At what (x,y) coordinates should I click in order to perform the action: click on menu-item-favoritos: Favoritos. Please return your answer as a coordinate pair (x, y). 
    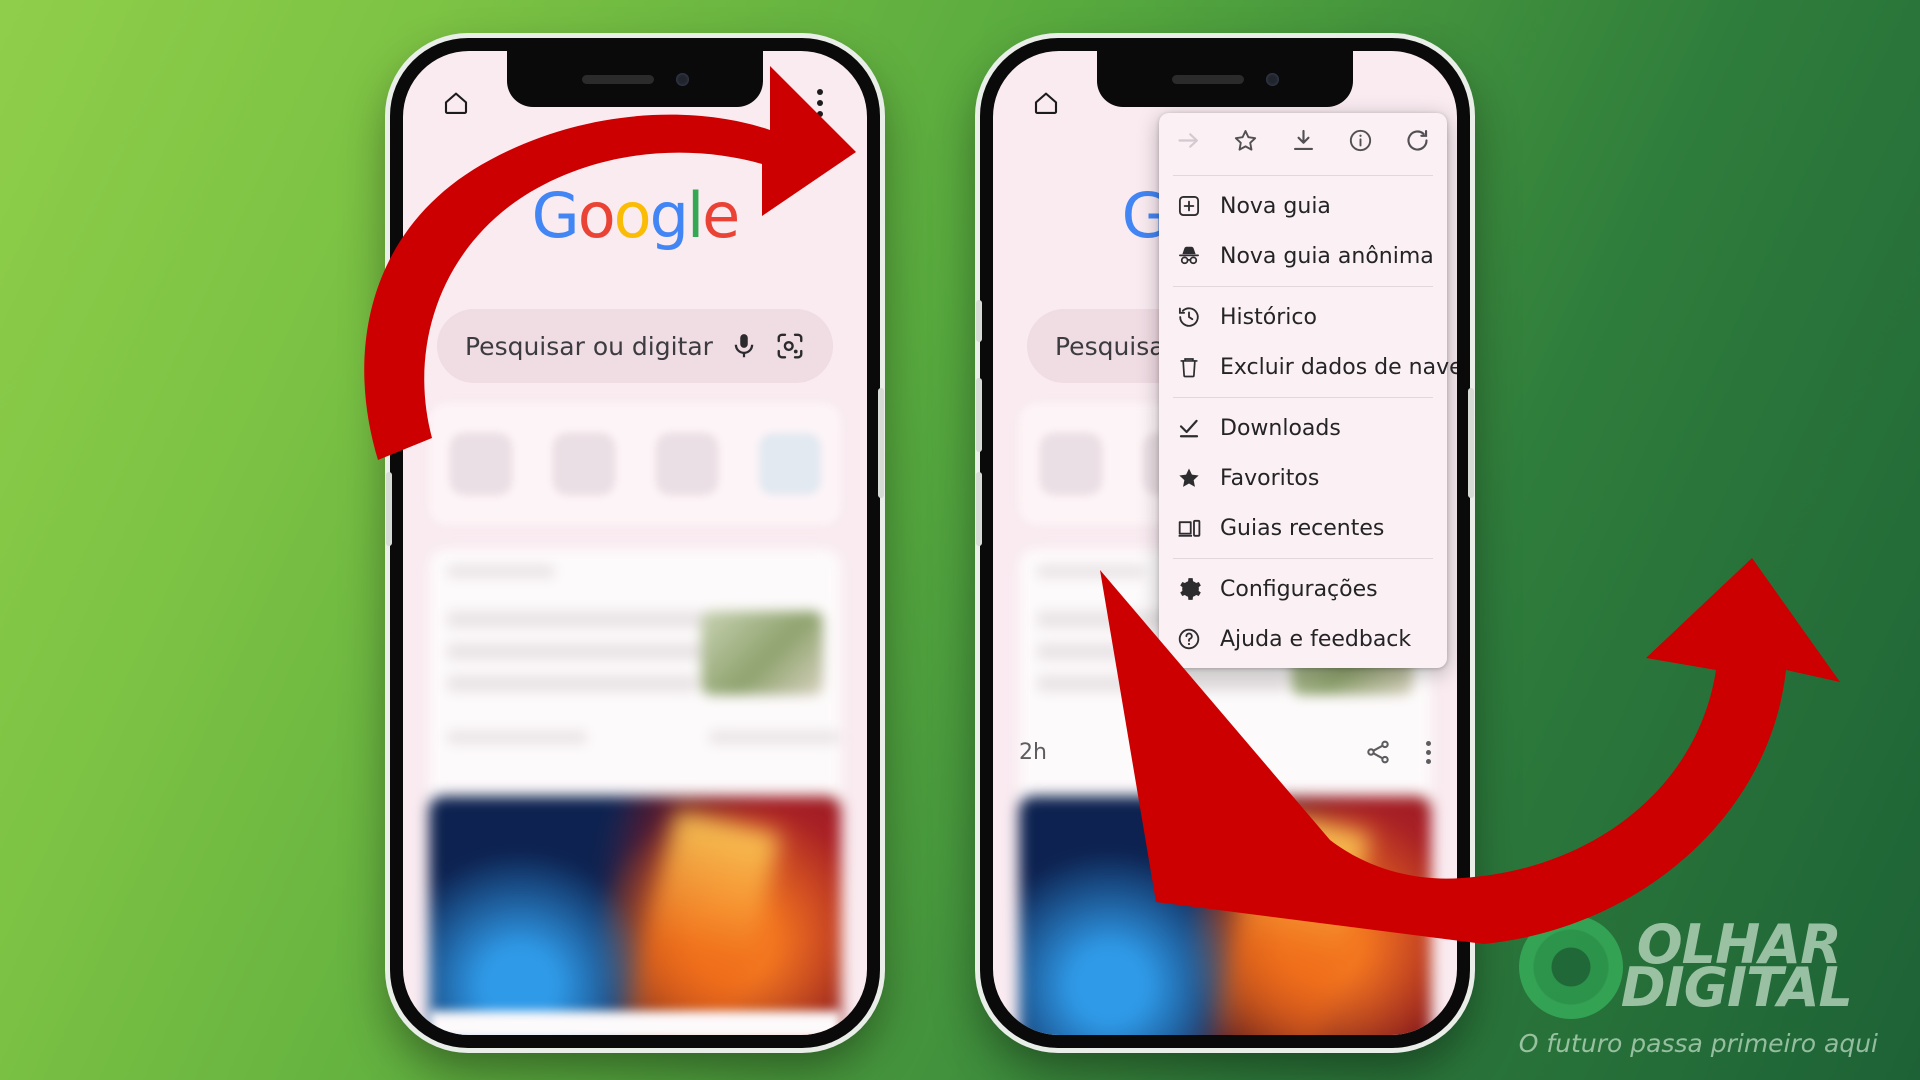
    Looking at the image, I should click on (1303, 478).